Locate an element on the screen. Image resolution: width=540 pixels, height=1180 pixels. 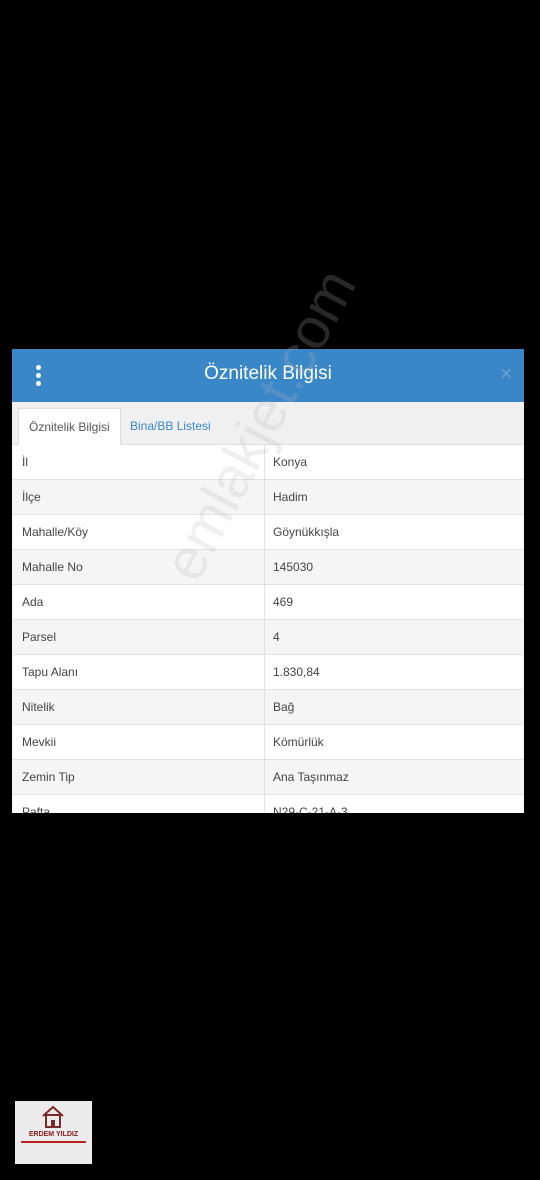
close-icon: × is located at coordinates (506, 374).